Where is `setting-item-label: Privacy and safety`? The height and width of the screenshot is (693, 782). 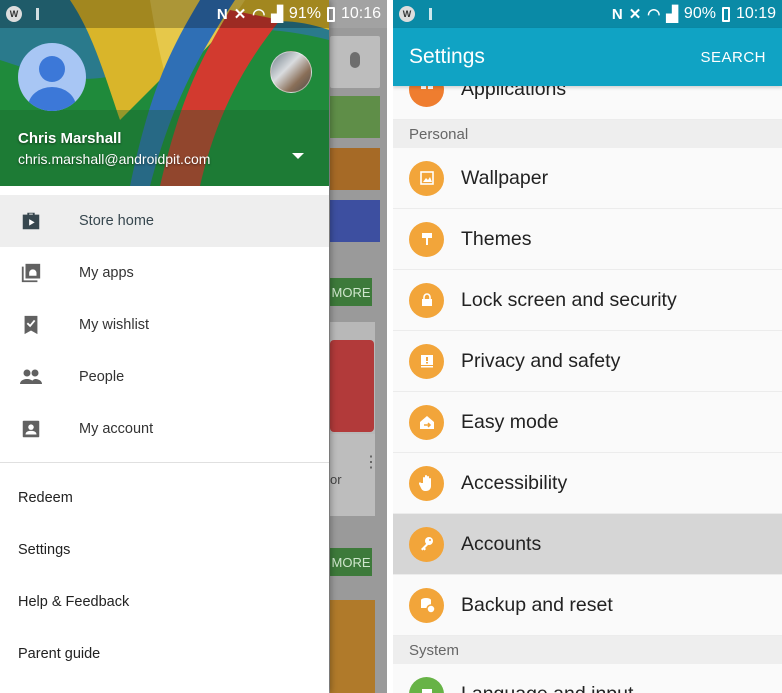 setting-item-label: Privacy and safety is located at coordinates (541, 360).